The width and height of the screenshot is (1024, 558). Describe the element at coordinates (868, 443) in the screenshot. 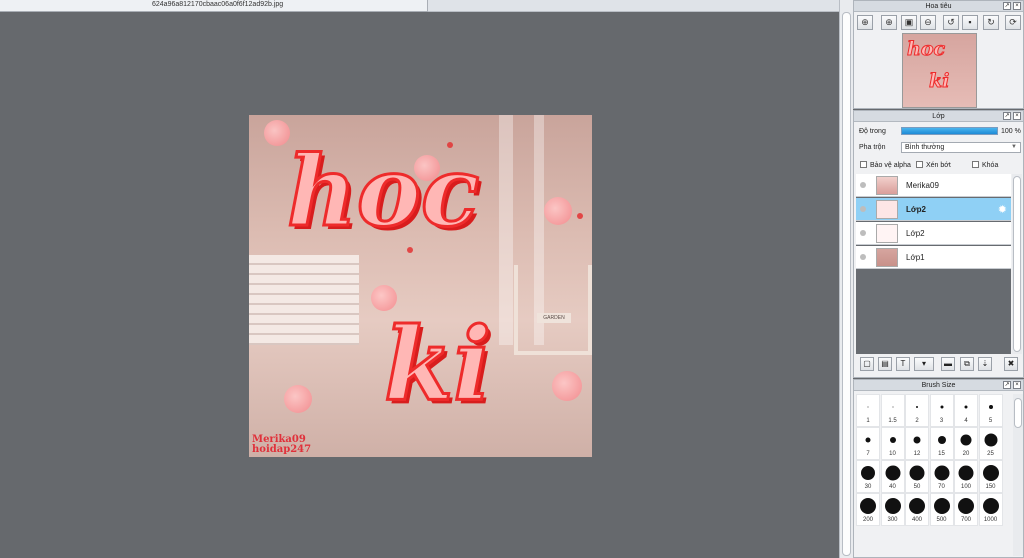

I see `brush-size-cell: 7` at that location.